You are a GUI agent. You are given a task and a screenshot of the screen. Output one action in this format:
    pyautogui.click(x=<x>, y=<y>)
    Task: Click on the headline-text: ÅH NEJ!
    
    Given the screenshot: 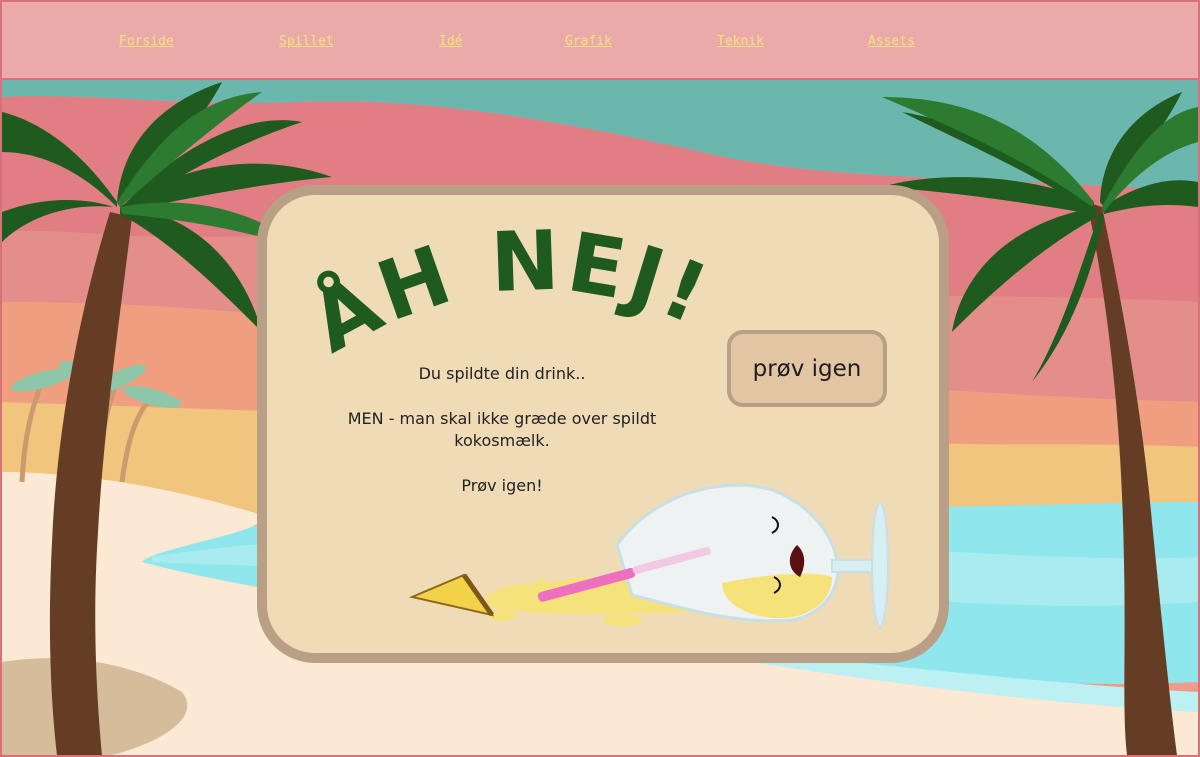 What is the action you would take?
    pyautogui.click(x=507, y=293)
    